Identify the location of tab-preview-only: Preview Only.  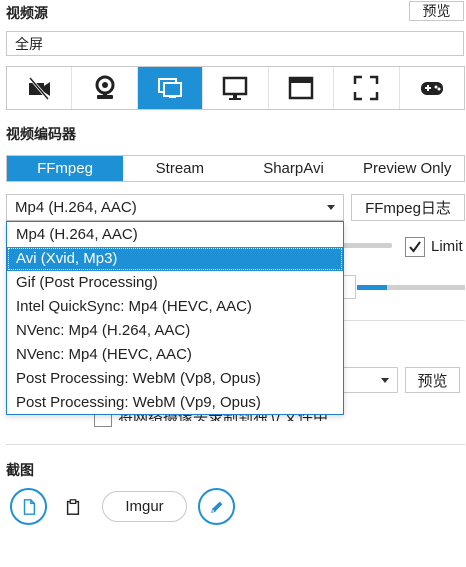
(407, 168).